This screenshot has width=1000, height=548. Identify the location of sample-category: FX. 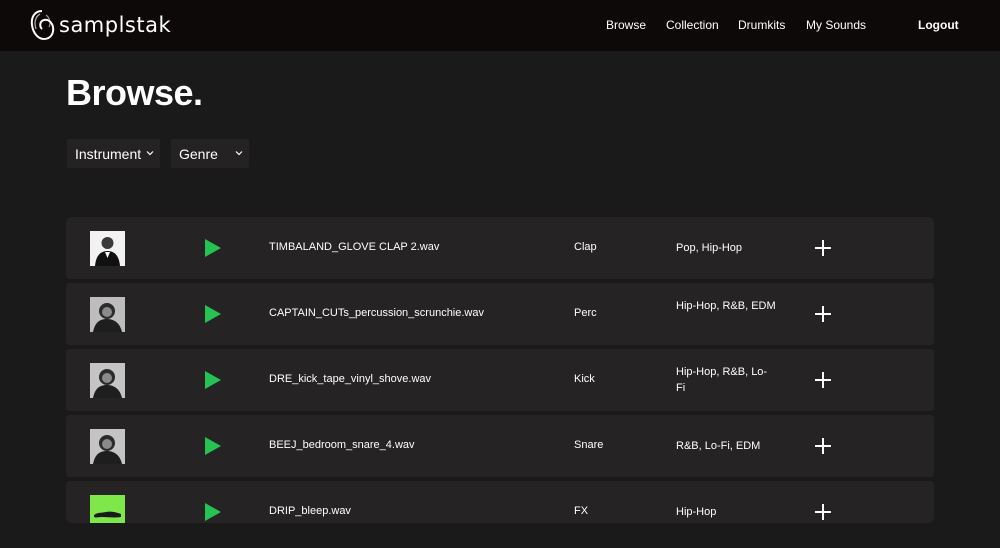
(581, 511).